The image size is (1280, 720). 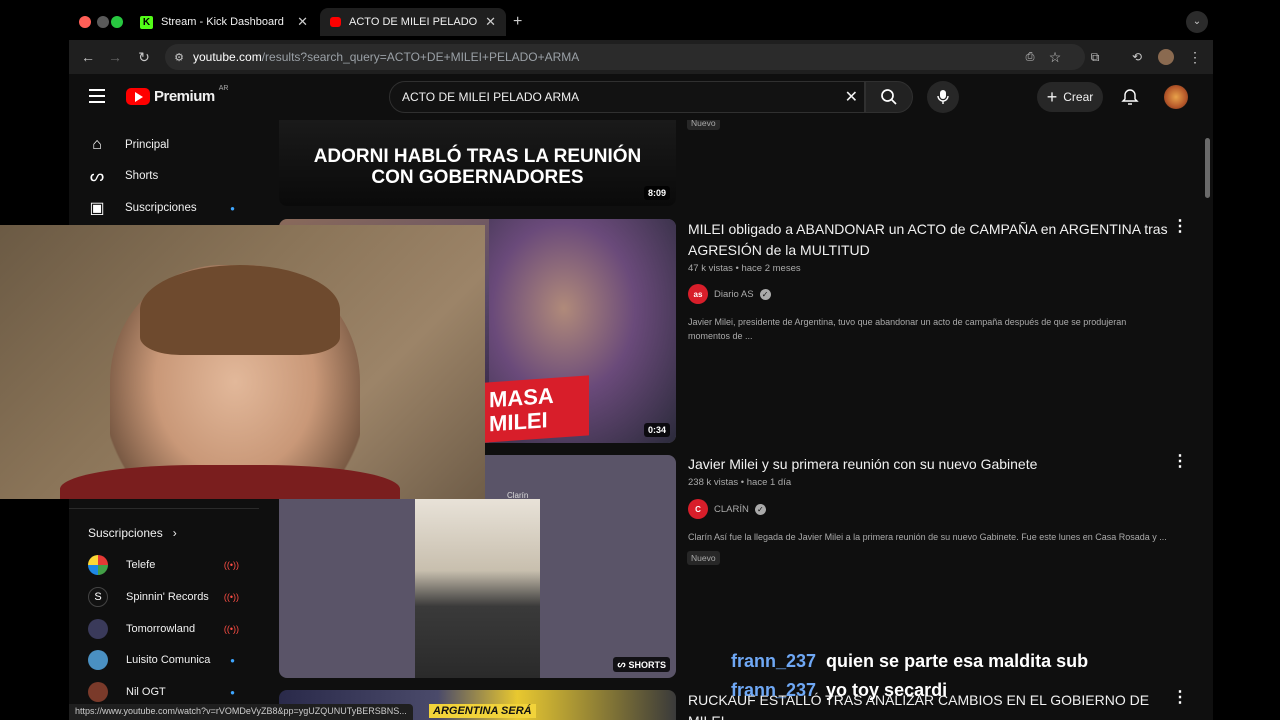 What do you see at coordinates (117, 22) in the screenshot?
I see `maximize-window-button` at bounding box center [117, 22].